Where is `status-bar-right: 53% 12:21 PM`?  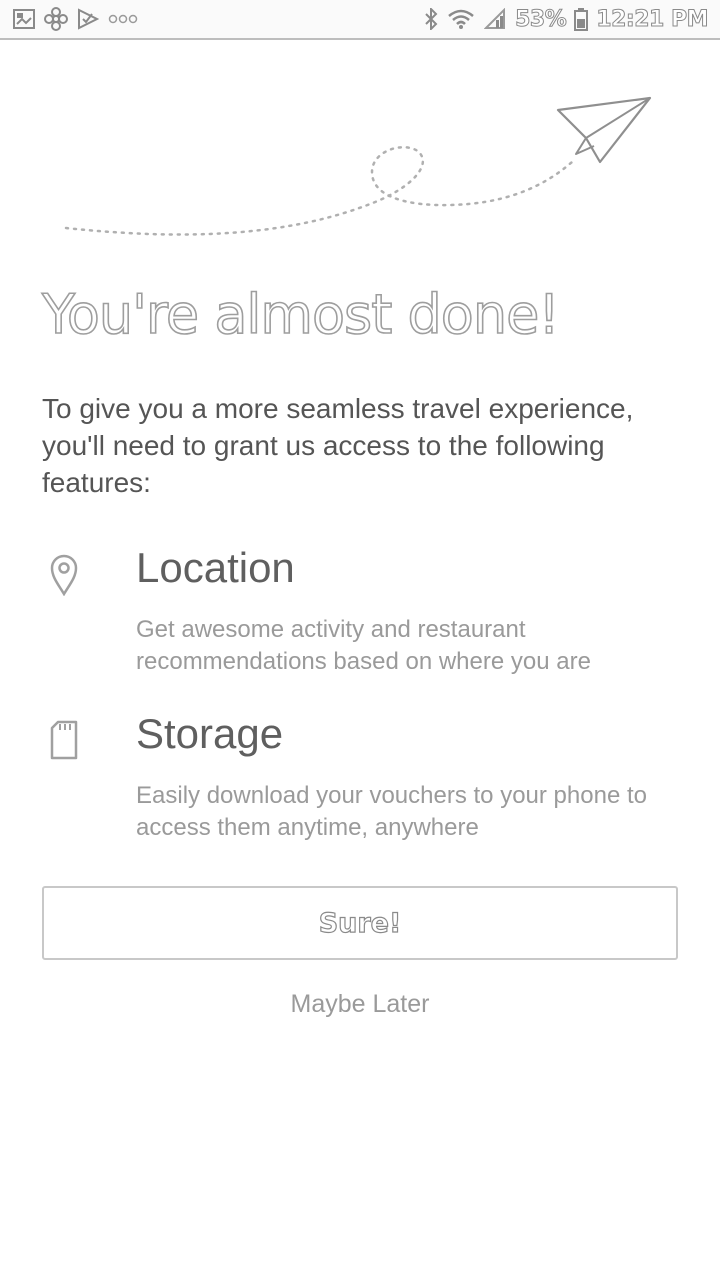
status-bar-right: 53% 12:21 PM is located at coordinates (566, 19).